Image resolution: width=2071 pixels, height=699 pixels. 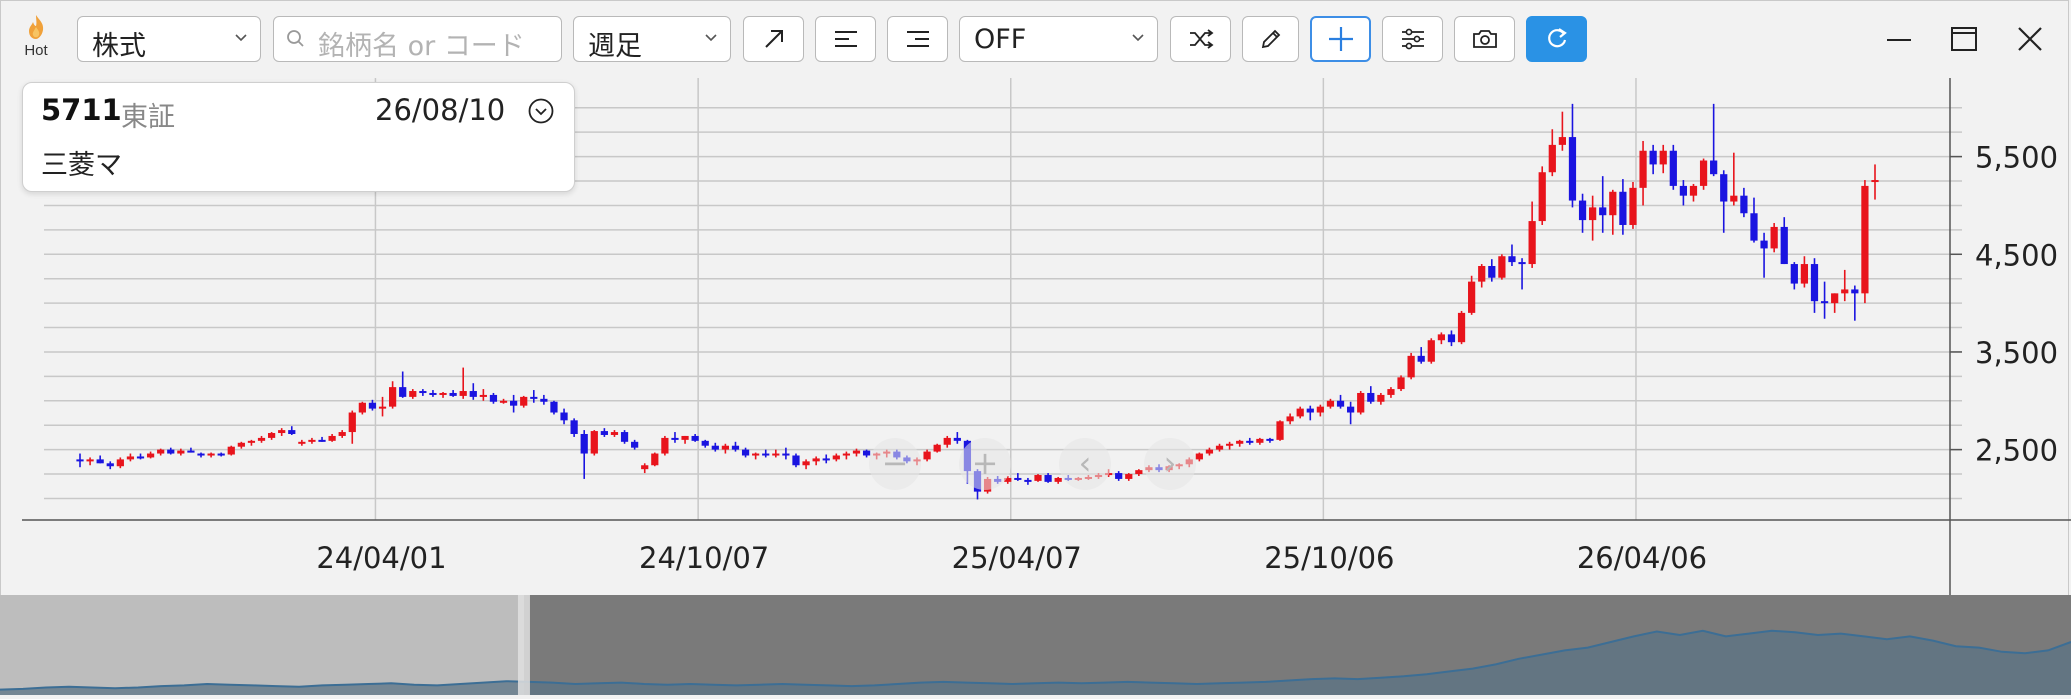 I want to click on period-select: 週足, so click(x=652, y=39).